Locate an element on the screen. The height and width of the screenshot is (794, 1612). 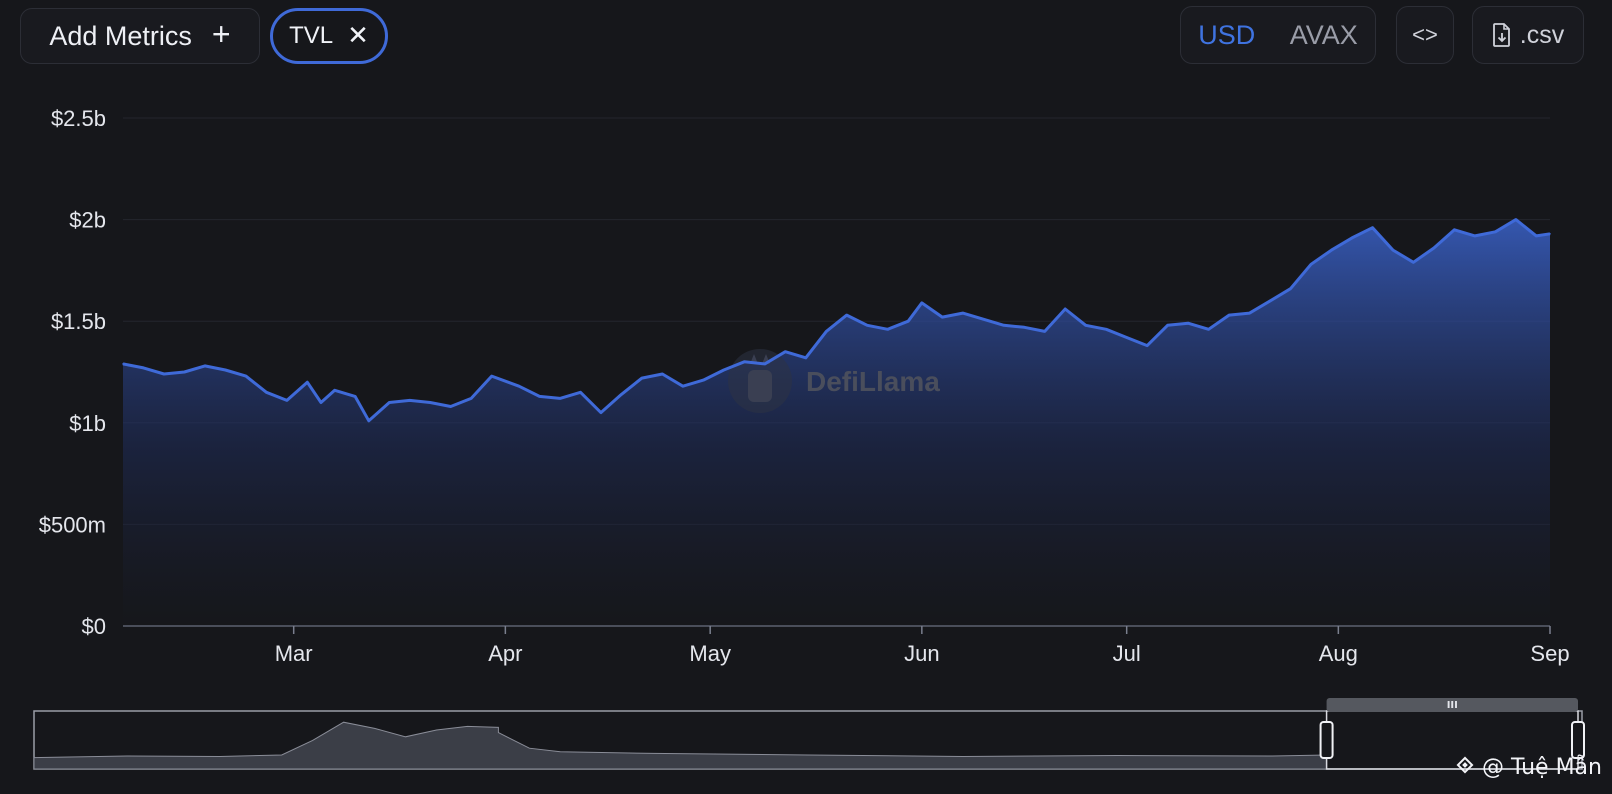
x-tick-label: Mar is located at coordinates (294, 653).